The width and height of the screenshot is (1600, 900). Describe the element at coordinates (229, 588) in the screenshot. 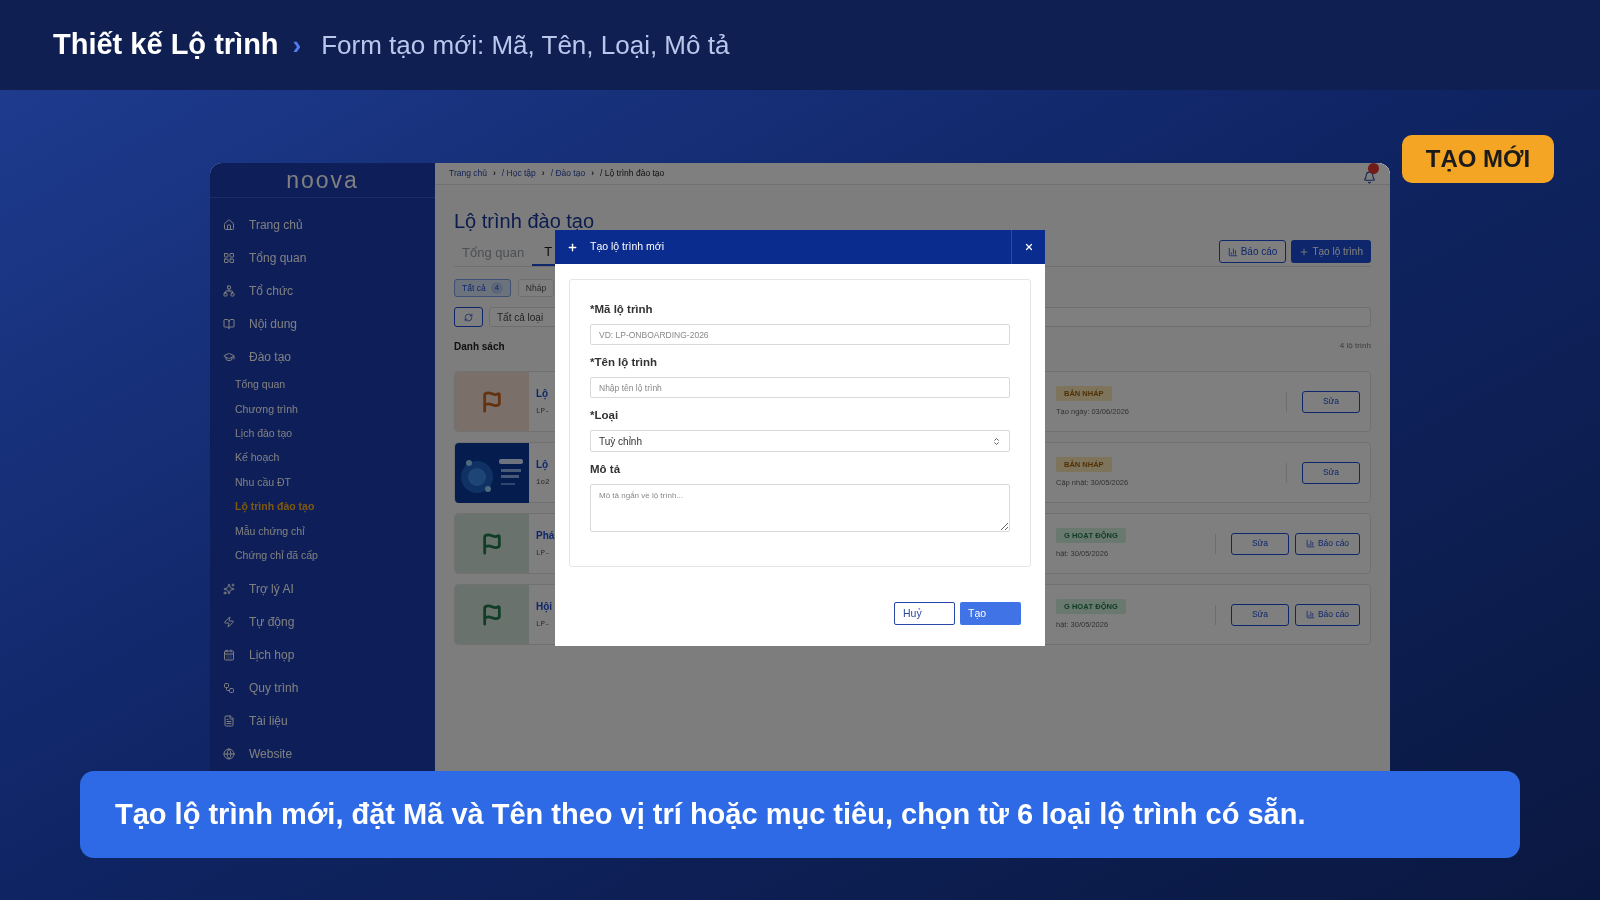

I see `sparkles-icon` at that location.